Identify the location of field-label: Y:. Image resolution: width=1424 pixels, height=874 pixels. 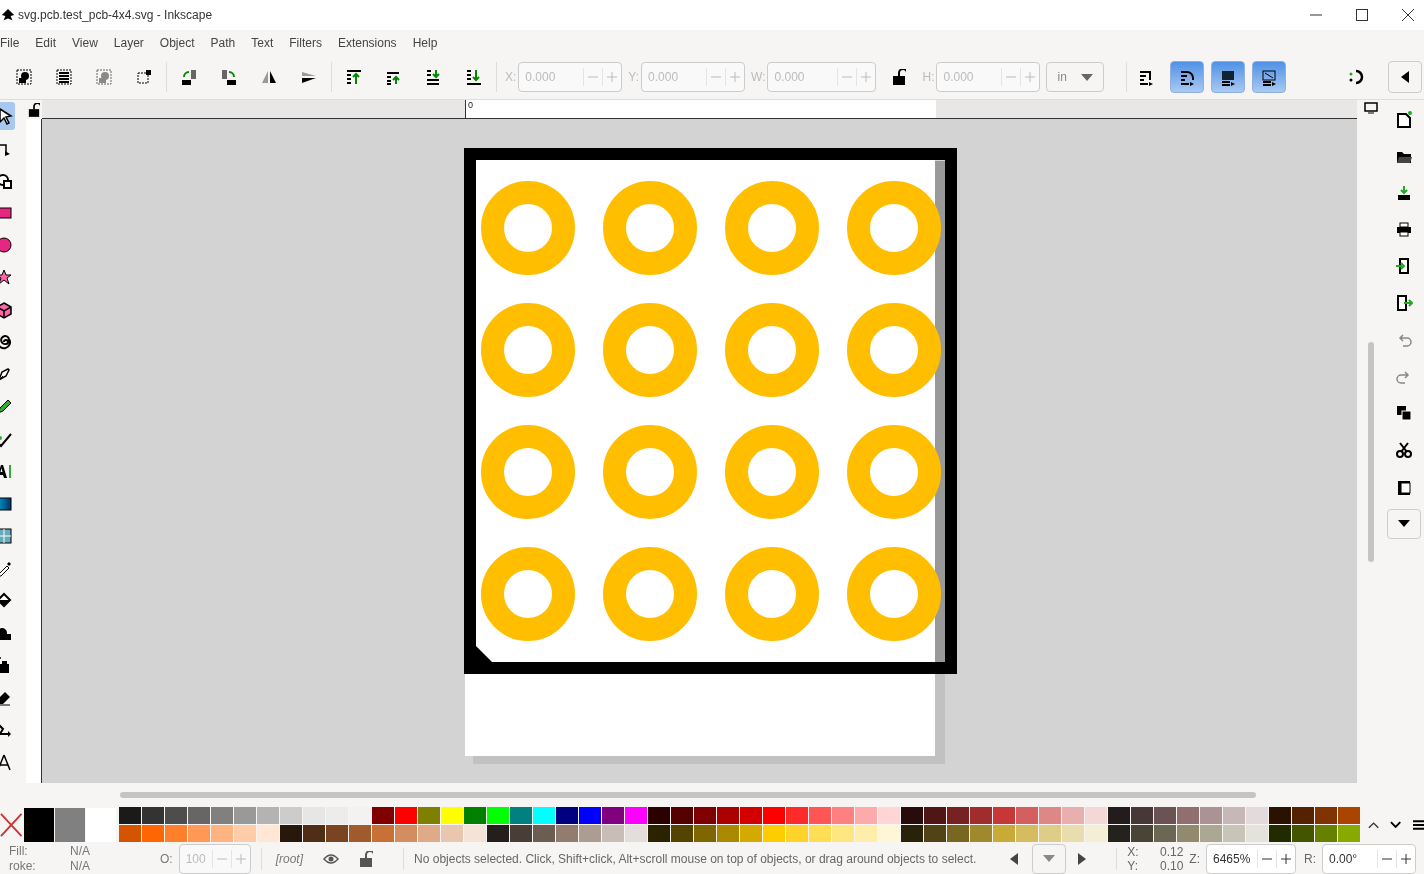
(634, 77).